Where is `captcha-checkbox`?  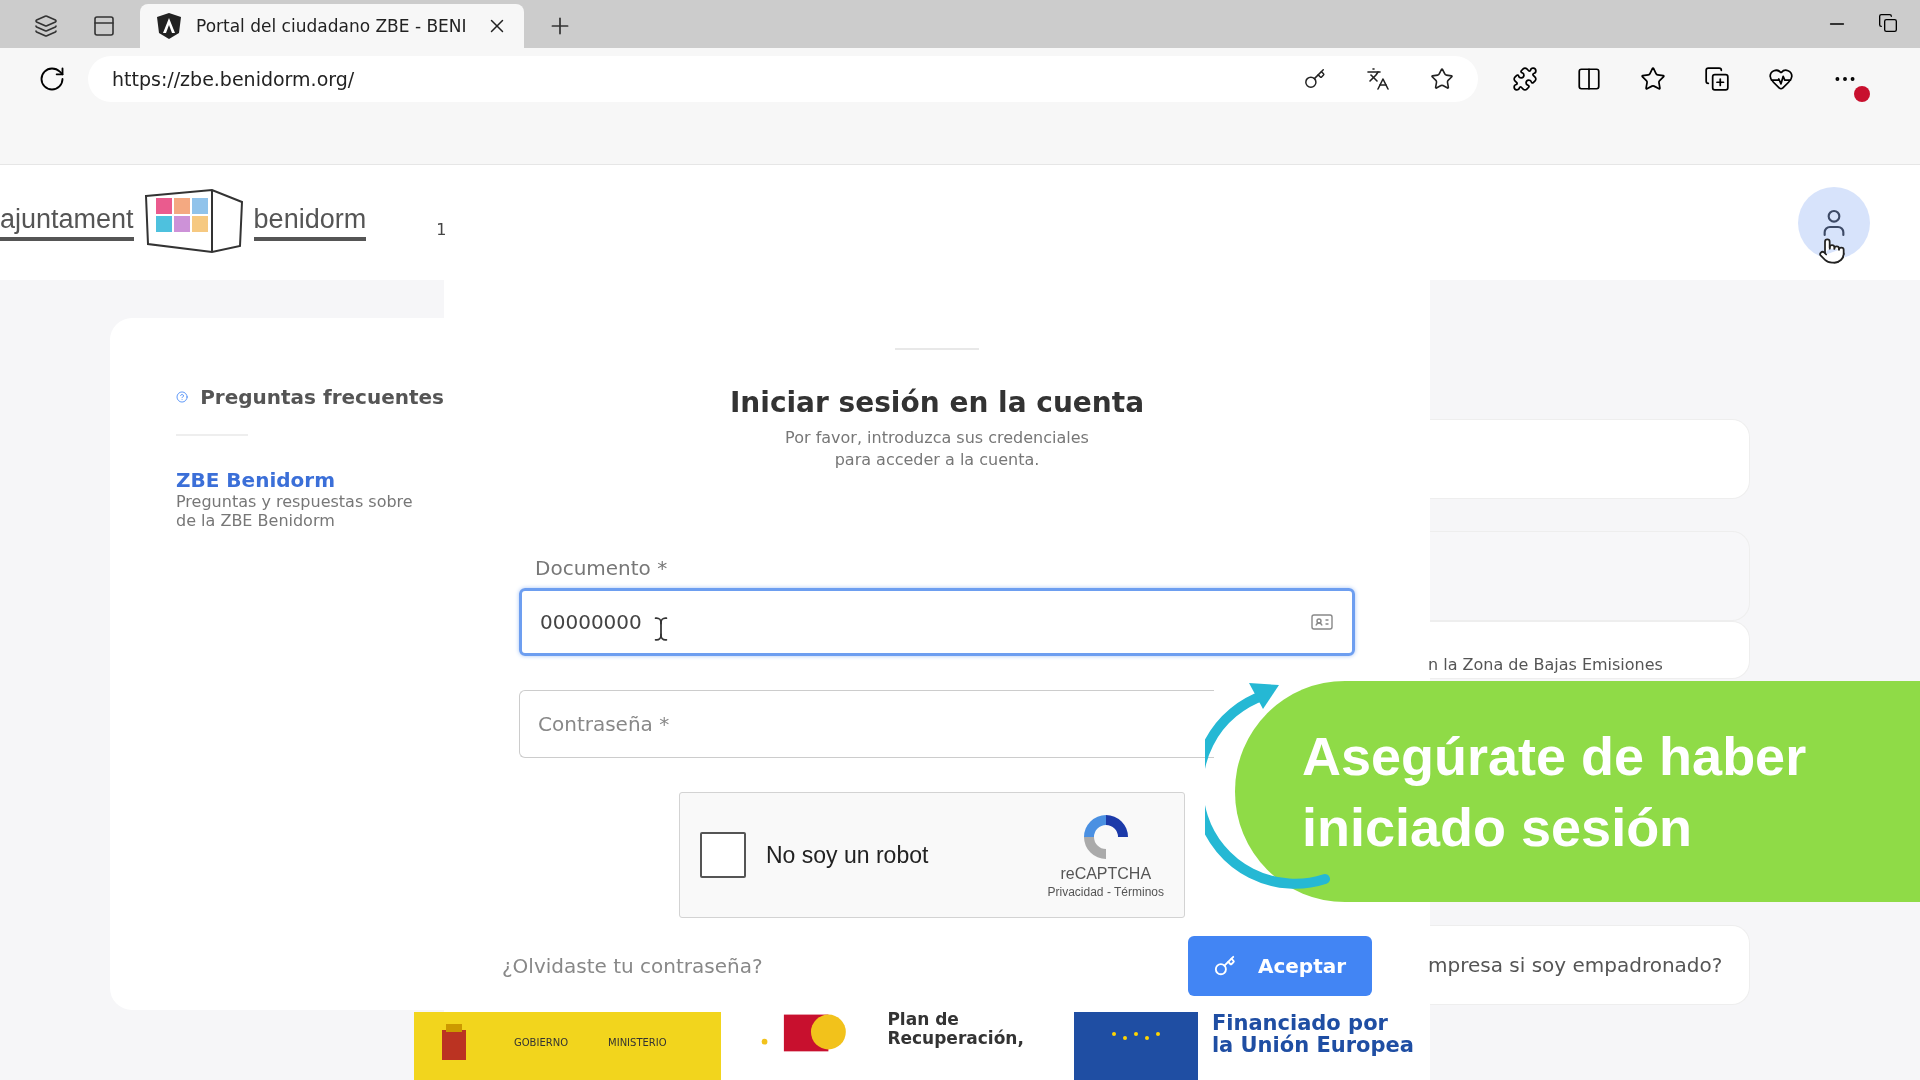 captcha-checkbox is located at coordinates (723, 855).